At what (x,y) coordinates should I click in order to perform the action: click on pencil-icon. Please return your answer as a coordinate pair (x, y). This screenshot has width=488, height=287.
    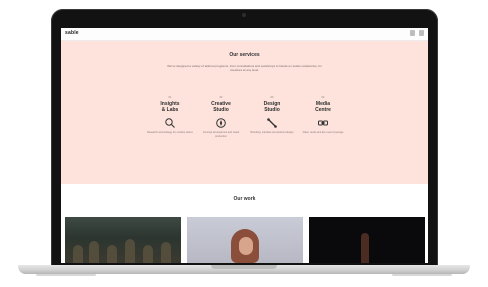
    Looking at the image, I should click on (272, 123).